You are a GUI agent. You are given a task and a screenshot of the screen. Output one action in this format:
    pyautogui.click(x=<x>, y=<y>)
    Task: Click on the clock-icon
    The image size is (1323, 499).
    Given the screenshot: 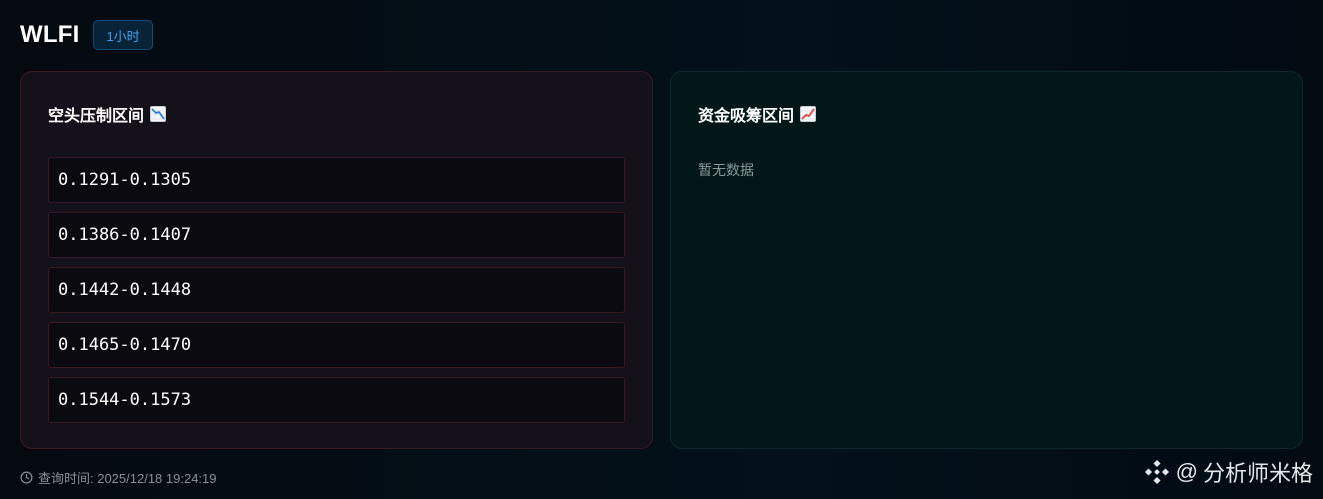 What is the action you would take?
    pyautogui.click(x=26, y=477)
    